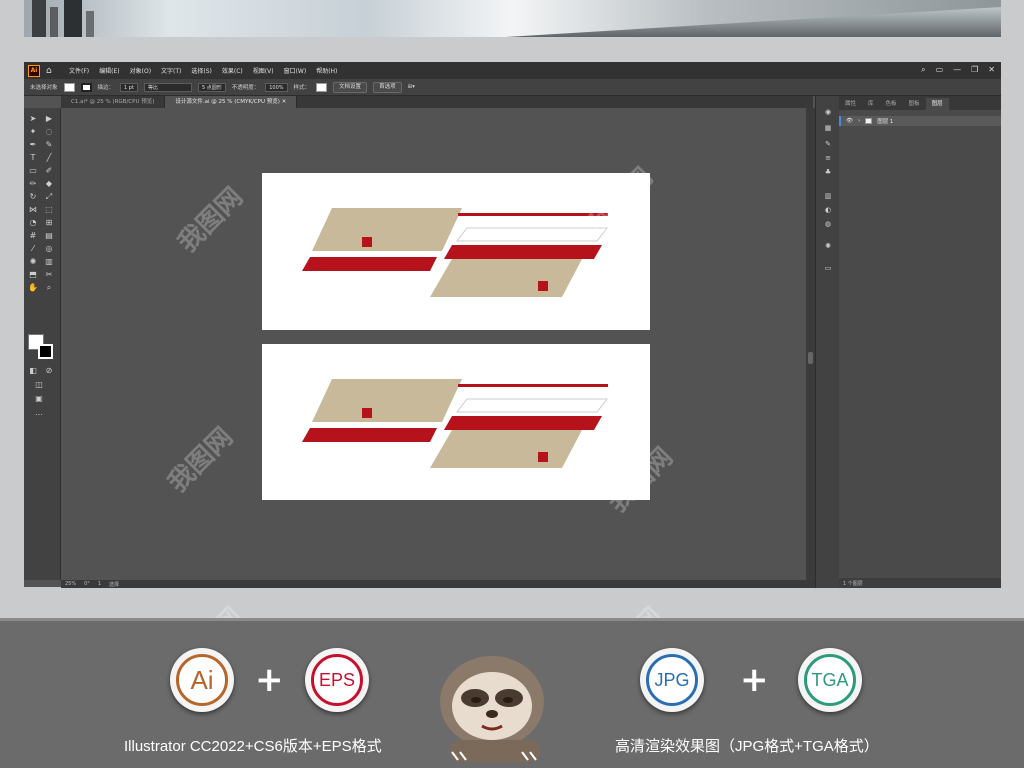 The height and width of the screenshot is (768, 1024). What do you see at coordinates (69, 87) in the screenshot?
I see `fill-swatch` at bounding box center [69, 87].